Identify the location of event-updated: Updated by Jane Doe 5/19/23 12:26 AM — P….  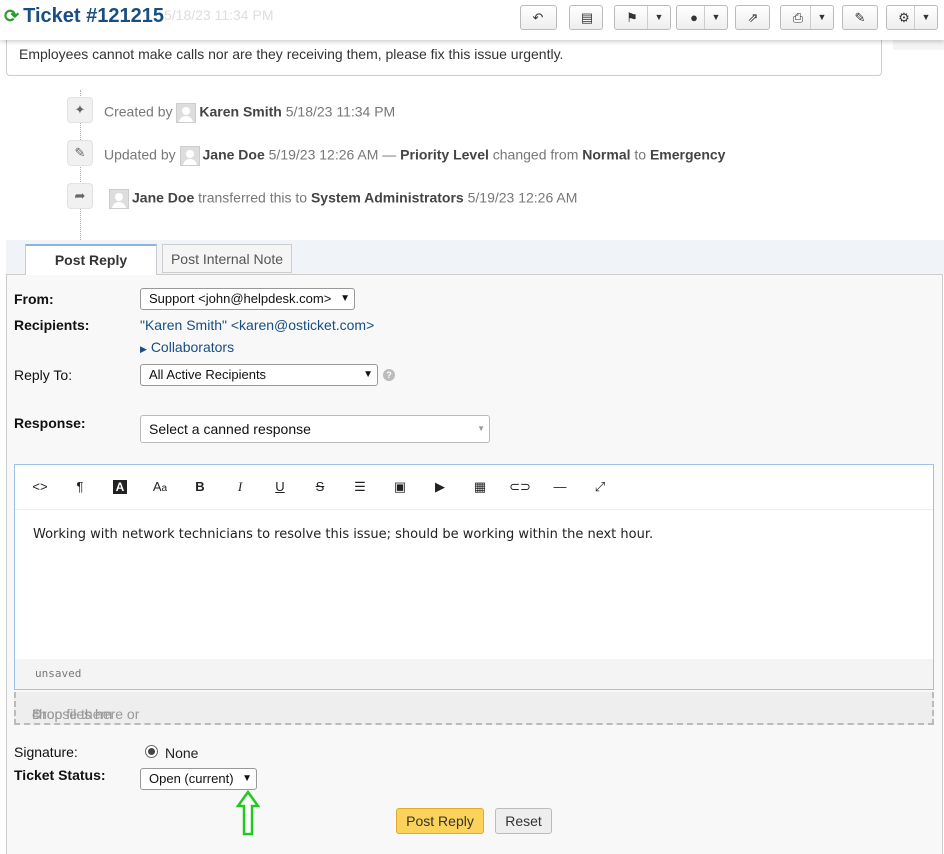
(414, 156).